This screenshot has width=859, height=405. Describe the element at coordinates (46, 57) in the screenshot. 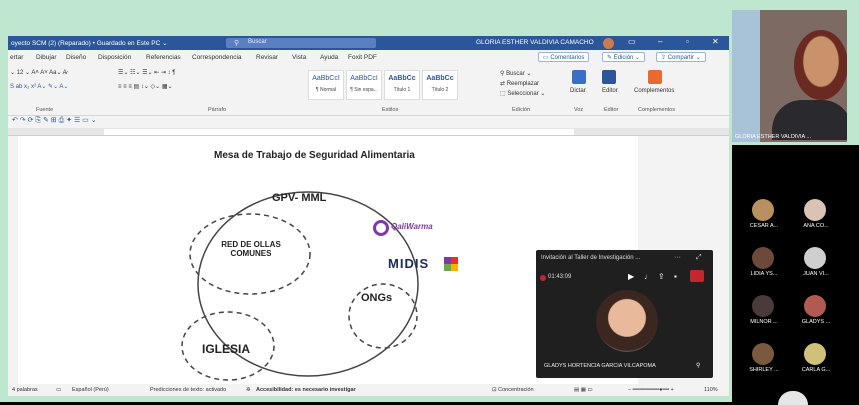

I see `tab-draw: Dibujar` at that location.